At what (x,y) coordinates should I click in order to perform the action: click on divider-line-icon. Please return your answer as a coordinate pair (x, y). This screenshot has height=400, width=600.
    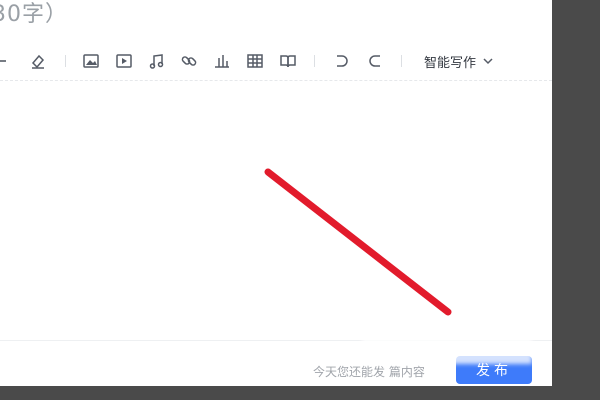
    Looking at the image, I should click on (7, 61).